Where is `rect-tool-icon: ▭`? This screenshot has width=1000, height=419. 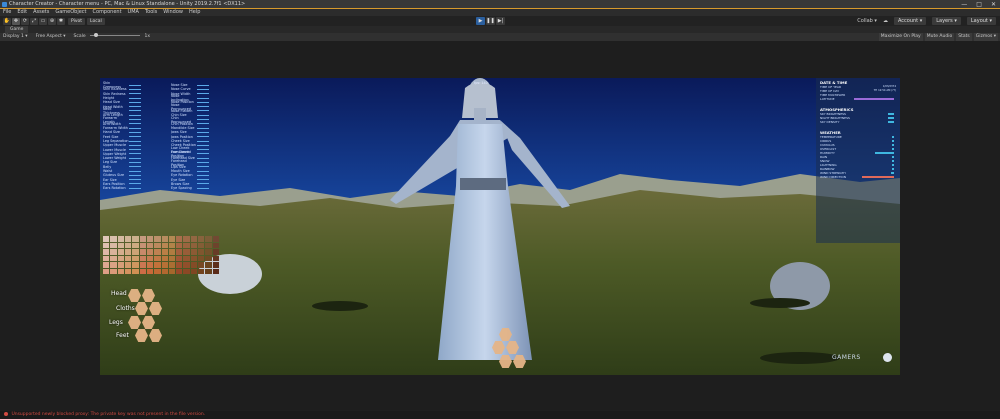 rect-tool-icon: ▭ is located at coordinates (43, 21).